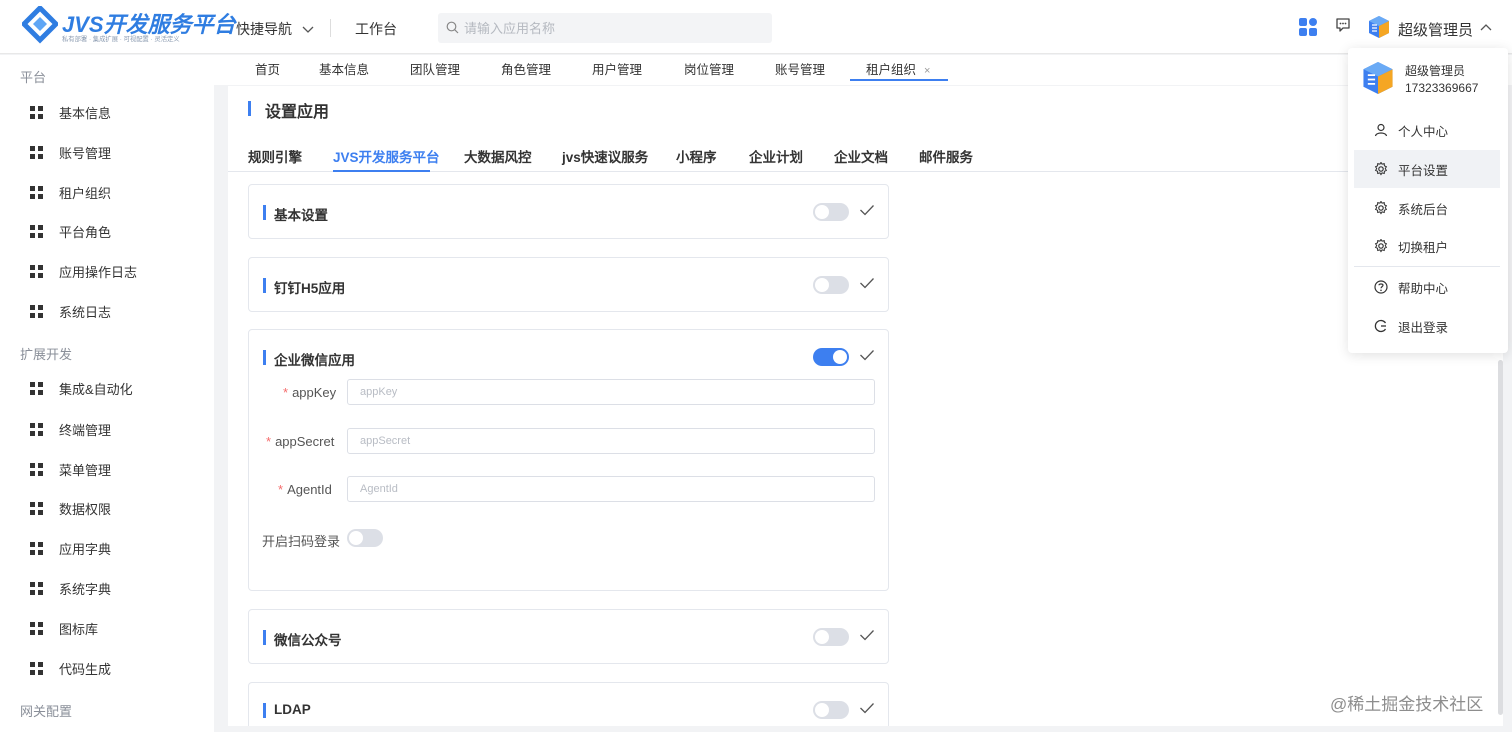 This screenshot has width=1512, height=732. Describe the element at coordinates (386, 156) in the screenshot. I see `subtab-jvs-platform: JVS开发服务平台` at that location.